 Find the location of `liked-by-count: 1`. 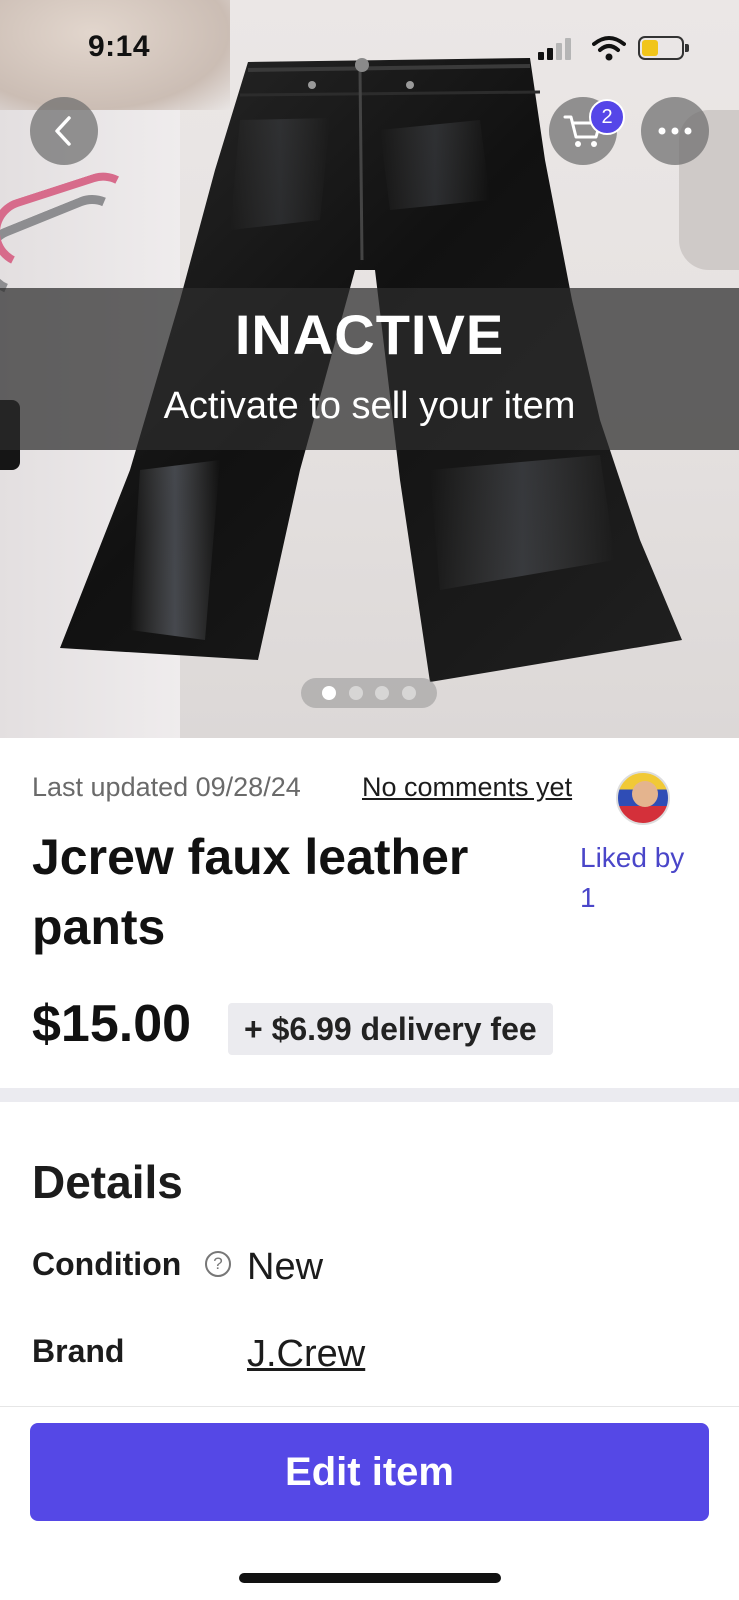

liked-by-count: 1 is located at coordinates (588, 897).